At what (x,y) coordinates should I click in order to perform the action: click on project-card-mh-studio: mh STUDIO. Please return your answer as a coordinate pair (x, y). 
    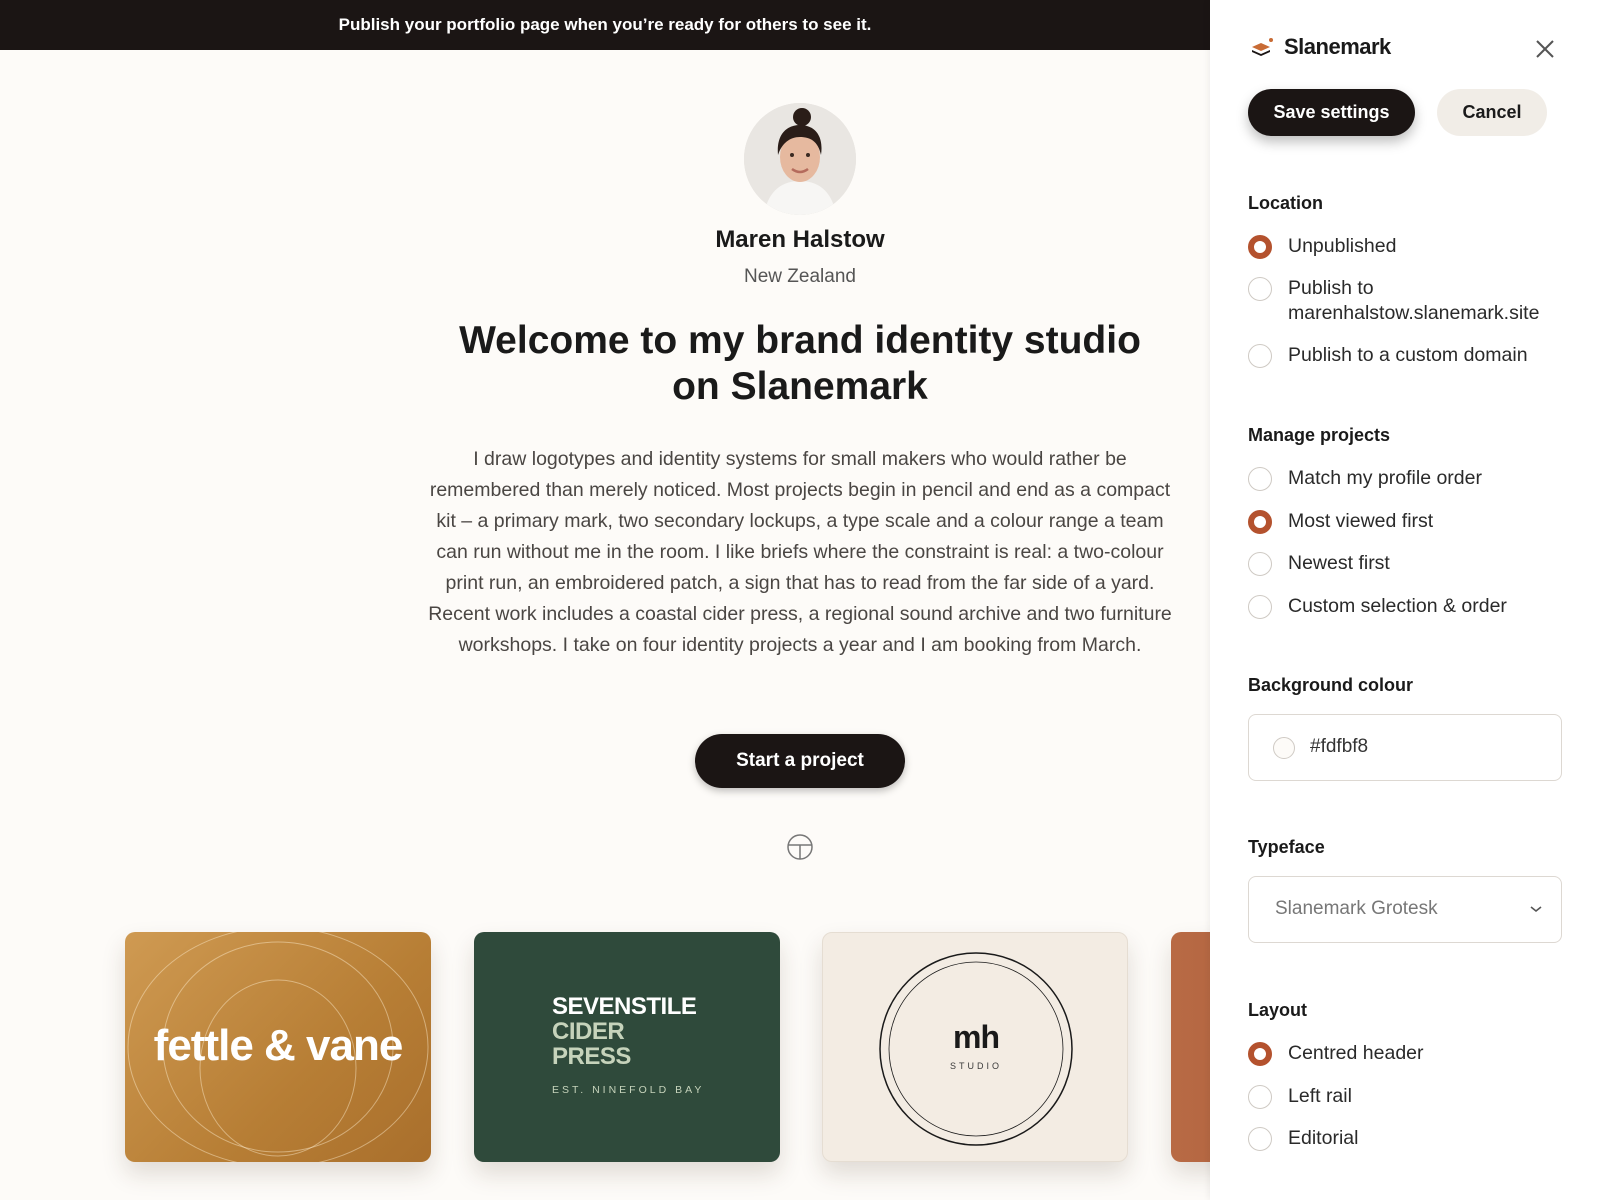
    Looking at the image, I should click on (975, 1047).